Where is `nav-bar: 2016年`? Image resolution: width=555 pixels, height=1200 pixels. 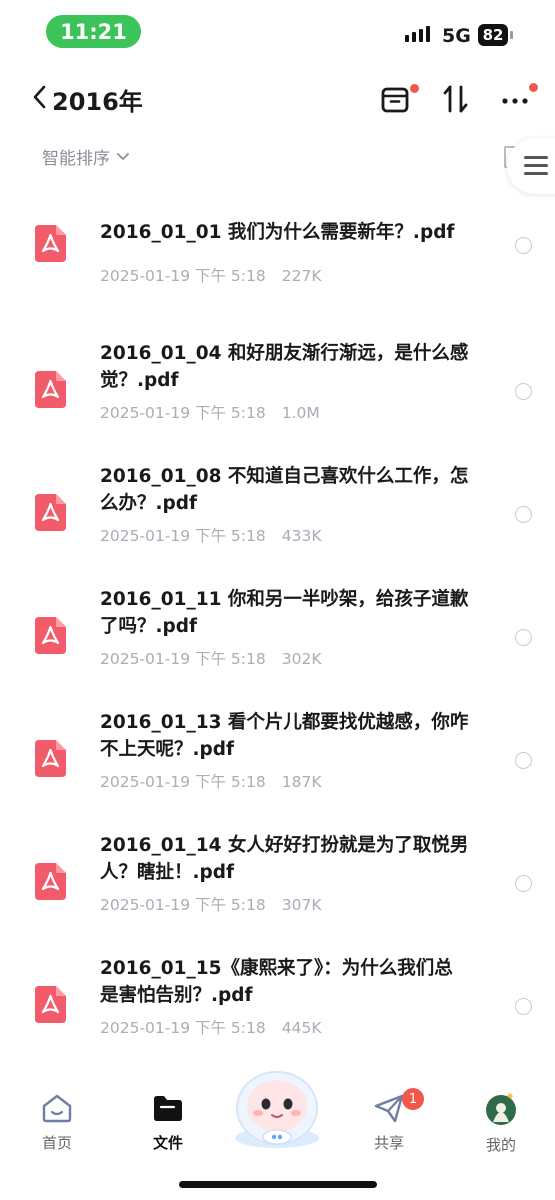
nav-bar: 2016年 is located at coordinates (277, 100).